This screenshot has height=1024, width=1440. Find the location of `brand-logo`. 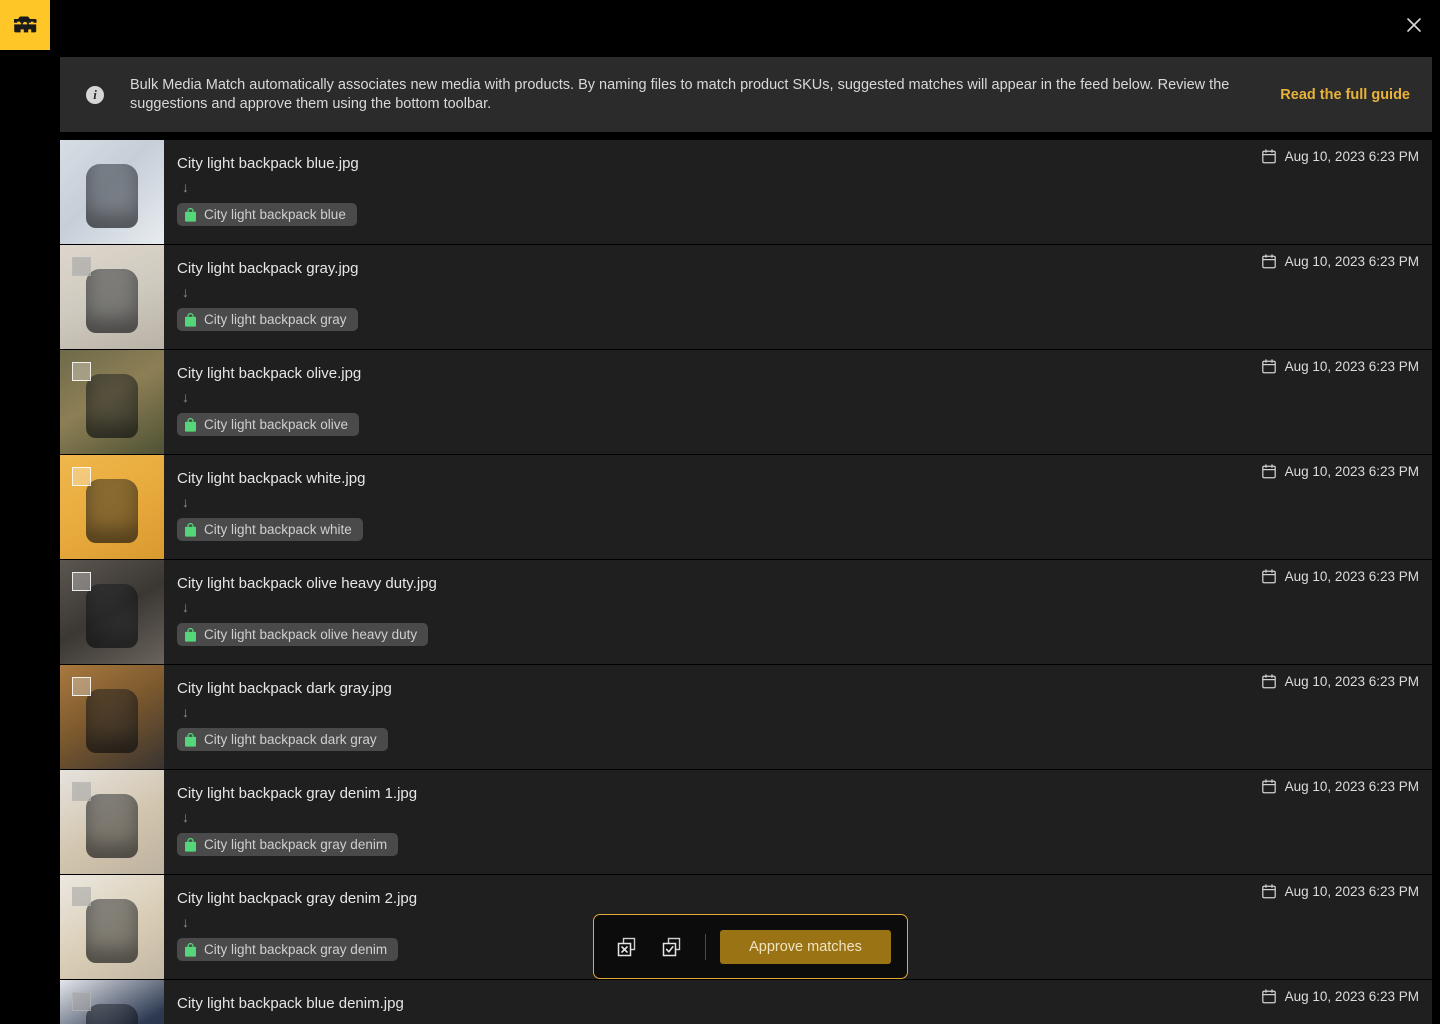

brand-logo is located at coordinates (25, 25).